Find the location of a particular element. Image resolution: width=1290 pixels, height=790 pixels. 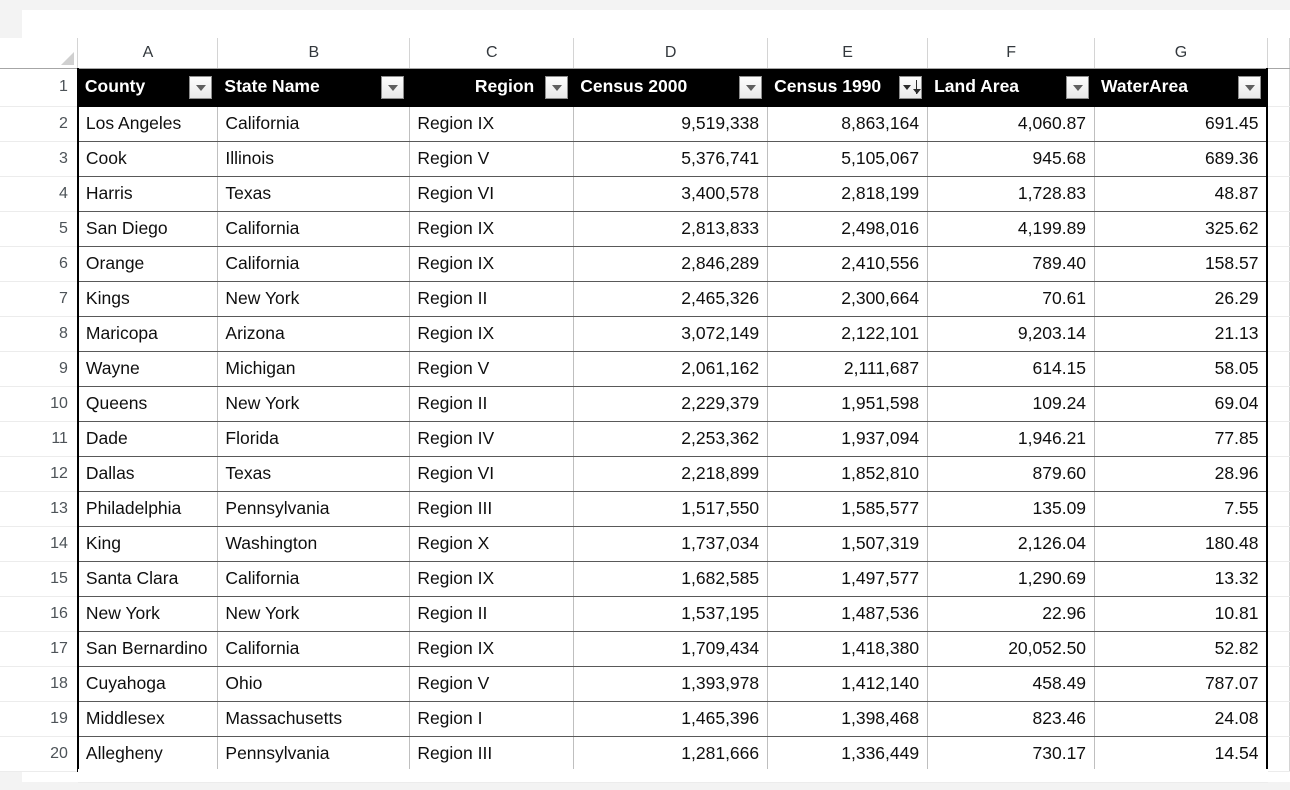

empty-cell-h2 is located at coordinates (1278, 124).